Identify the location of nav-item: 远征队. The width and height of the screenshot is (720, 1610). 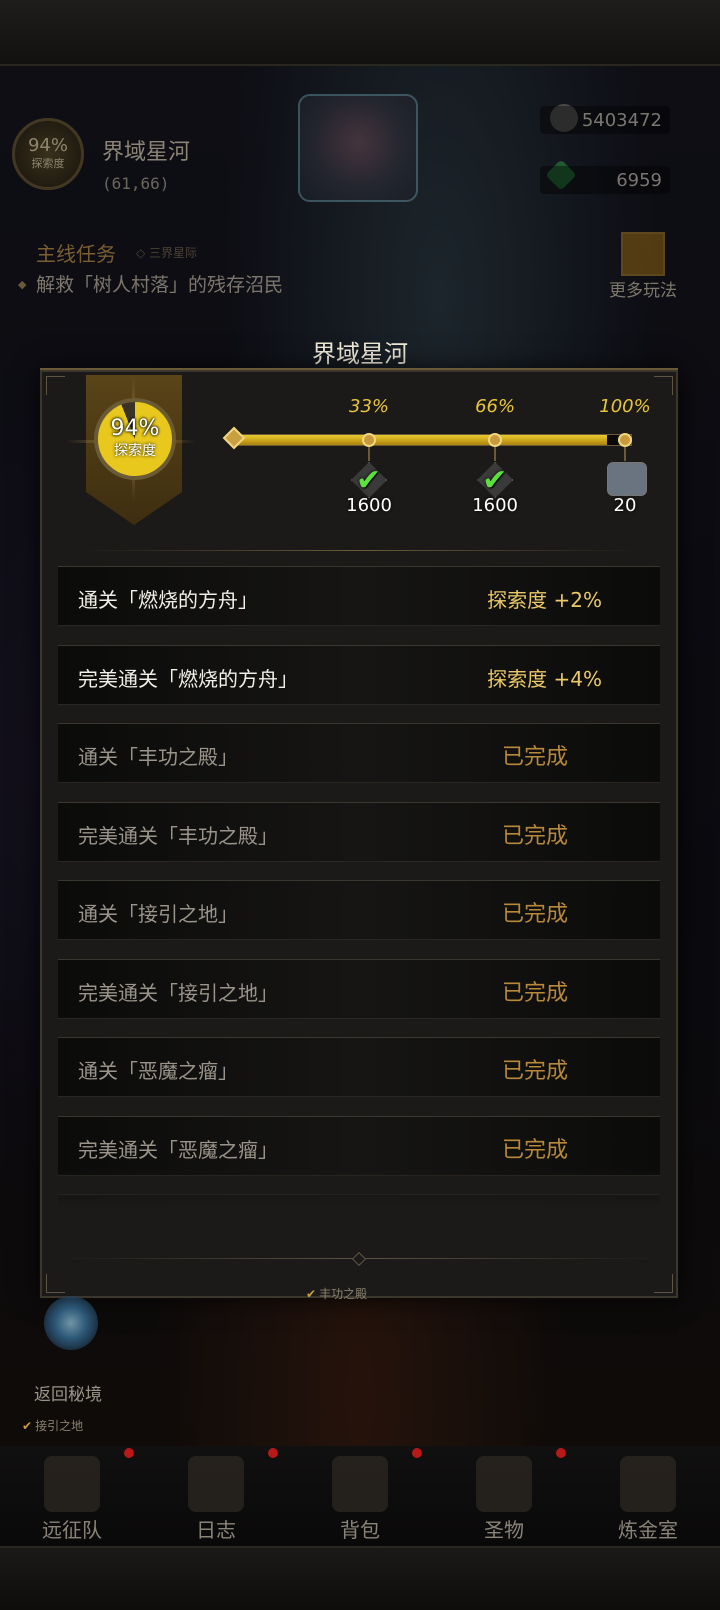
(72, 1496).